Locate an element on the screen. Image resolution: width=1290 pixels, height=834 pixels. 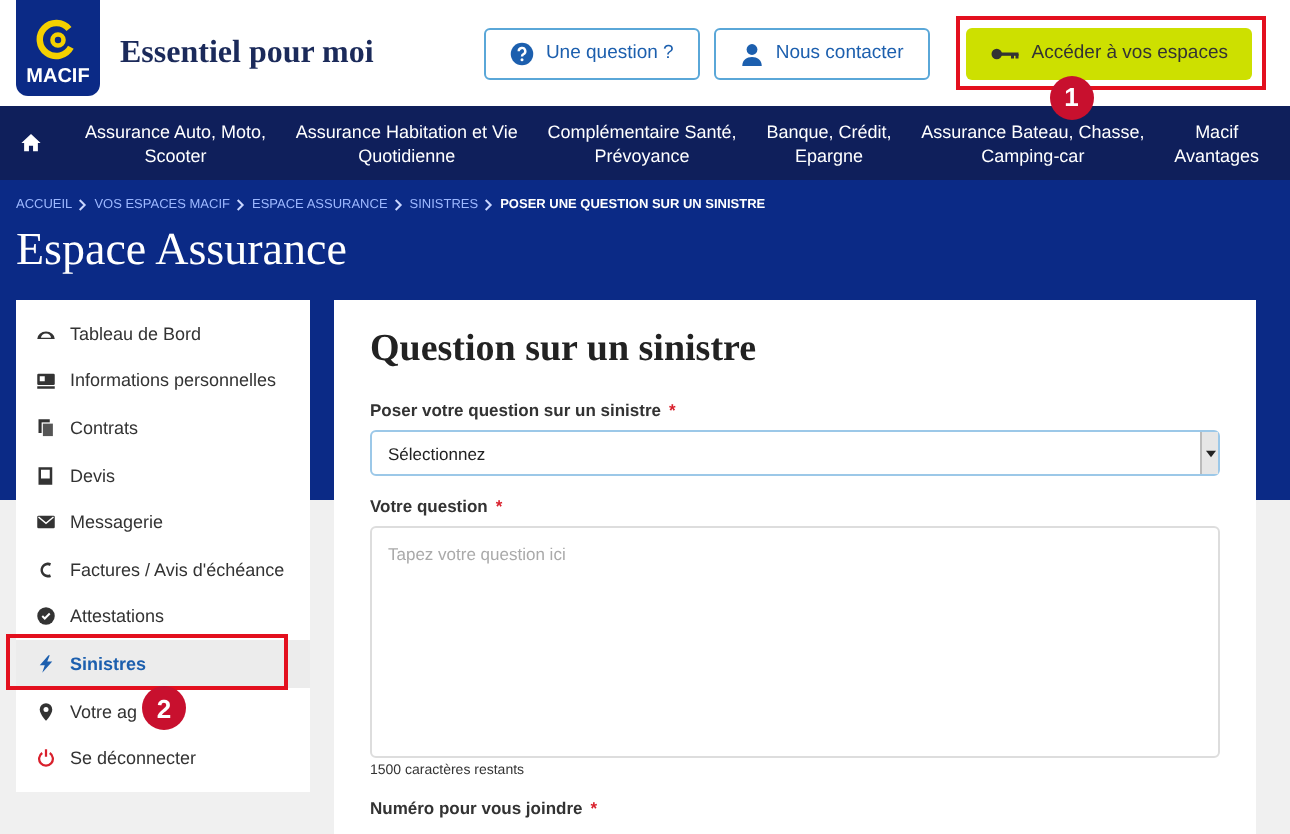
sidebar-item: Factures / Avis d'échéance is located at coordinates (151, 569).